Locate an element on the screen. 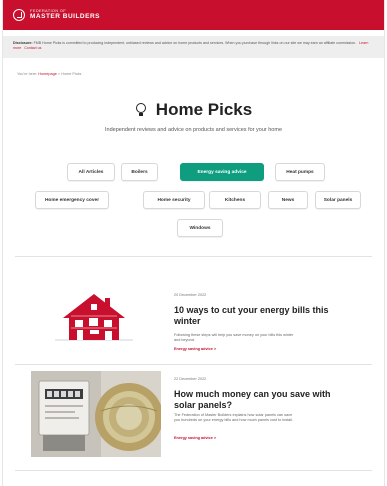 This screenshot has height=486, width=387. filter-all-articles: All Articles is located at coordinates (91, 172).